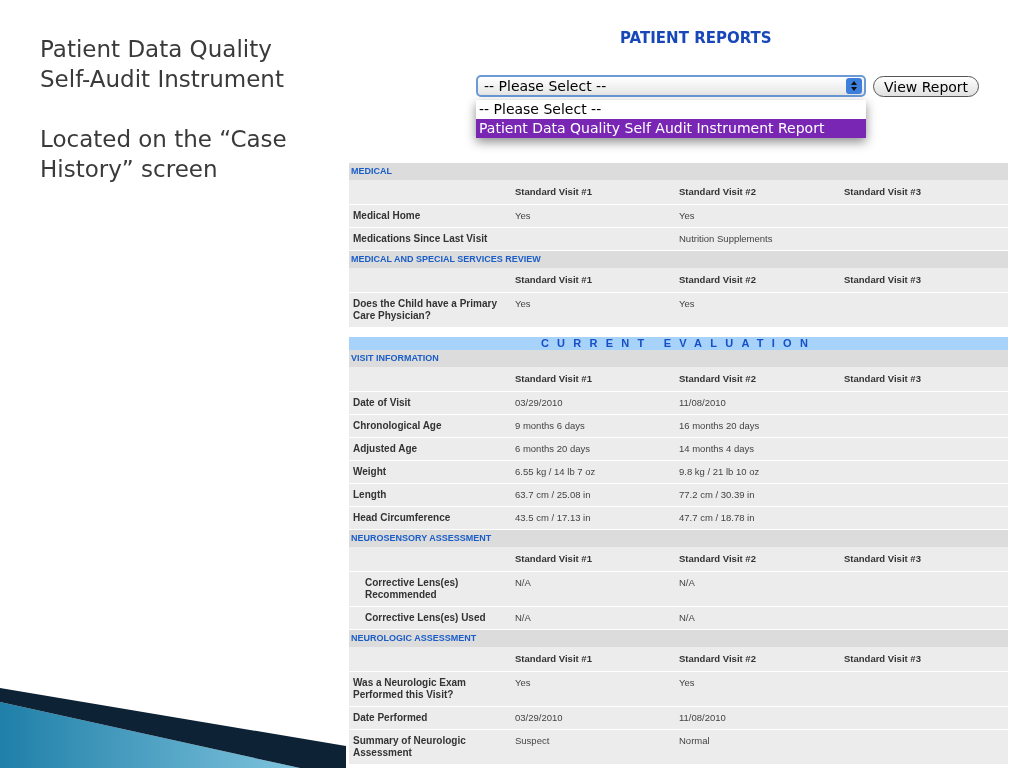  Describe the element at coordinates (717, 449) in the screenshot. I see `table-cell-text: 14 months 4 days` at that location.